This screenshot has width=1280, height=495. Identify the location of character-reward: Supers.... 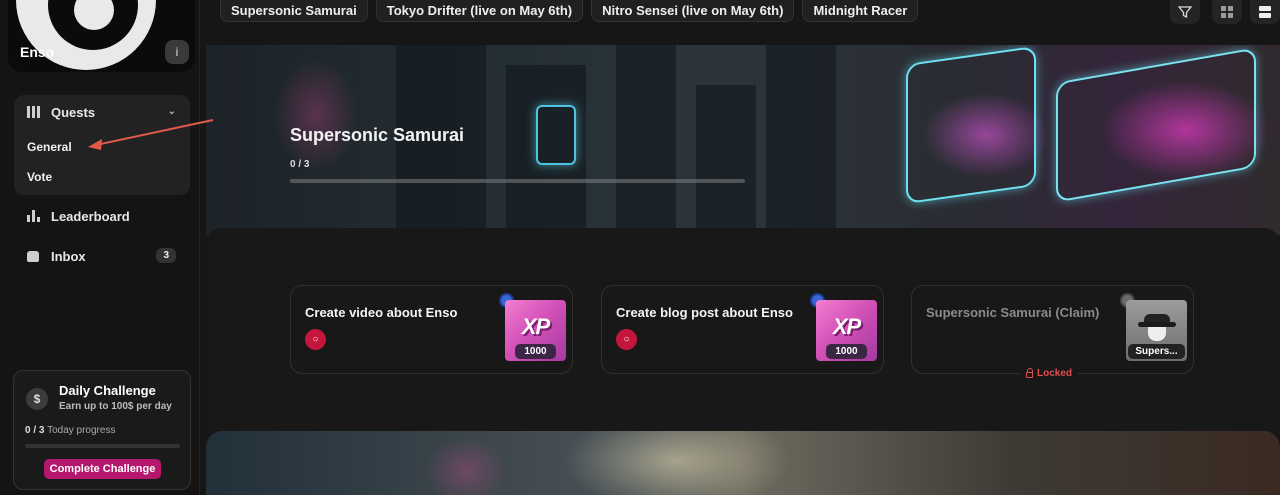
(1156, 330).